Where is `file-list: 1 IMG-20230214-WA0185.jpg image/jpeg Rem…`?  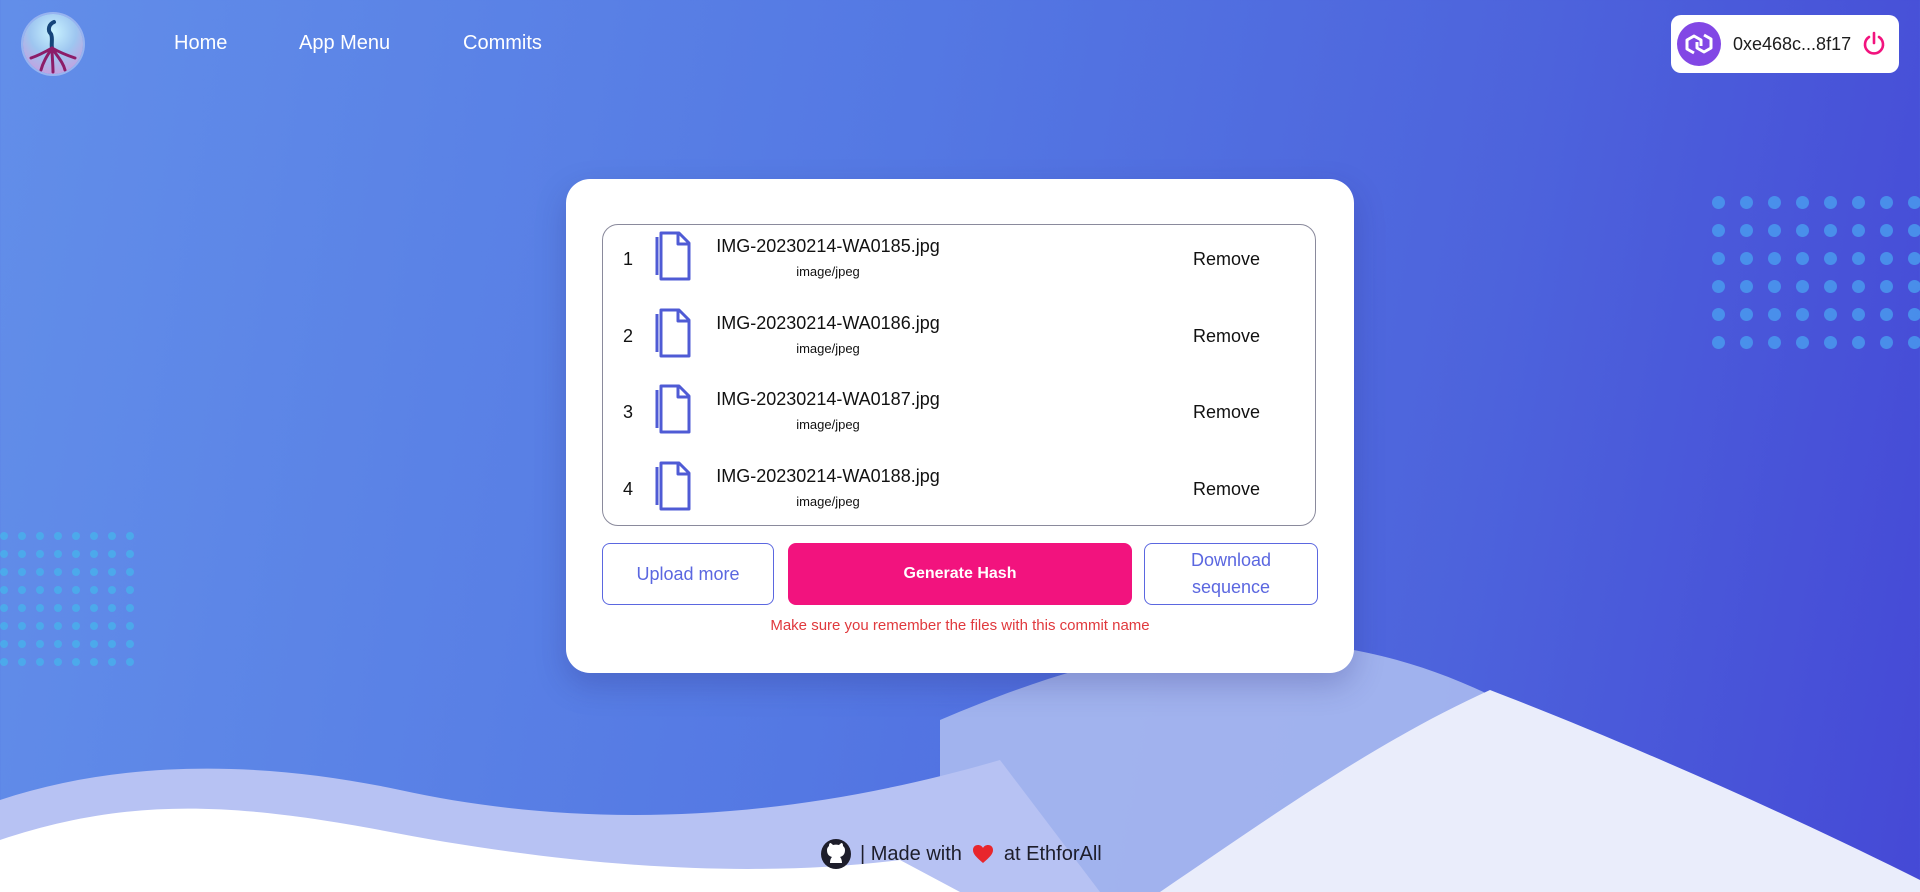 file-list: 1 IMG-20230214-WA0185.jpg image/jpeg Rem… is located at coordinates (959, 375).